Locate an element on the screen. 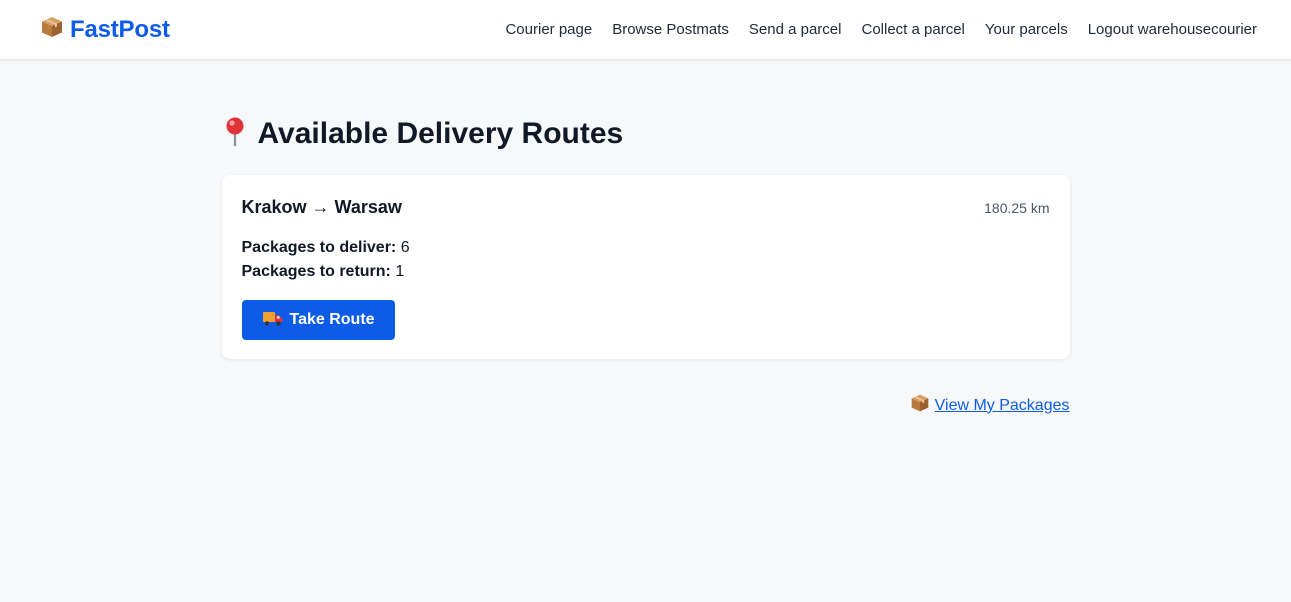  nav-your-parcels: Your parcels is located at coordinates (1026, 29).